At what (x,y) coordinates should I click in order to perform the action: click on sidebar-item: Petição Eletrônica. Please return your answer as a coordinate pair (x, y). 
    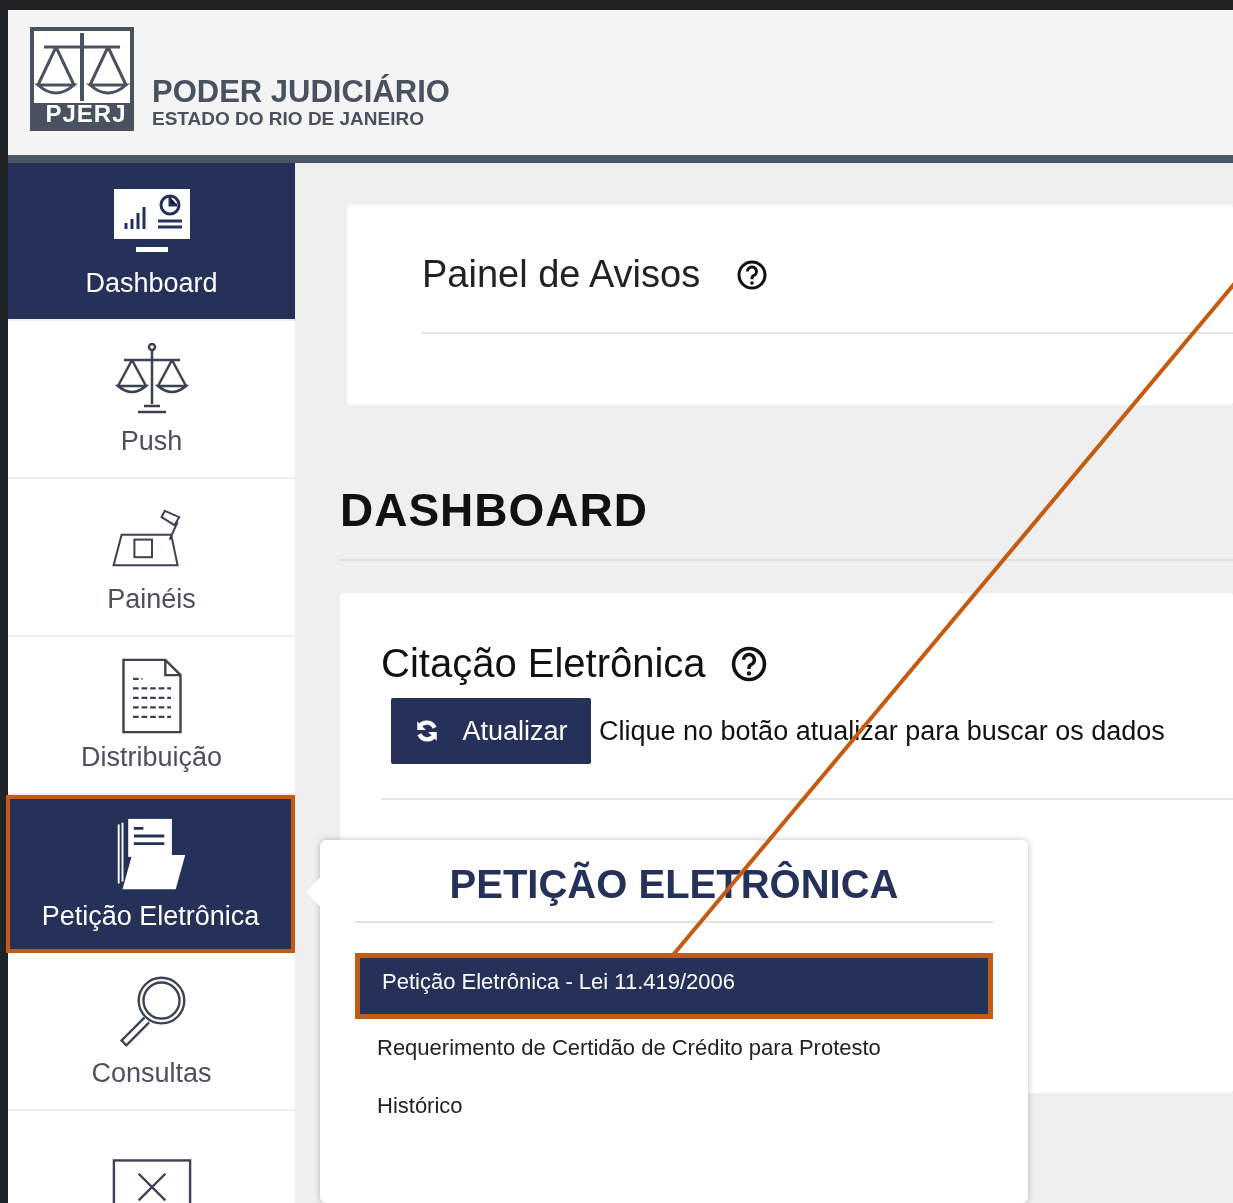
    Looking at the image, I should click on (150, 874).